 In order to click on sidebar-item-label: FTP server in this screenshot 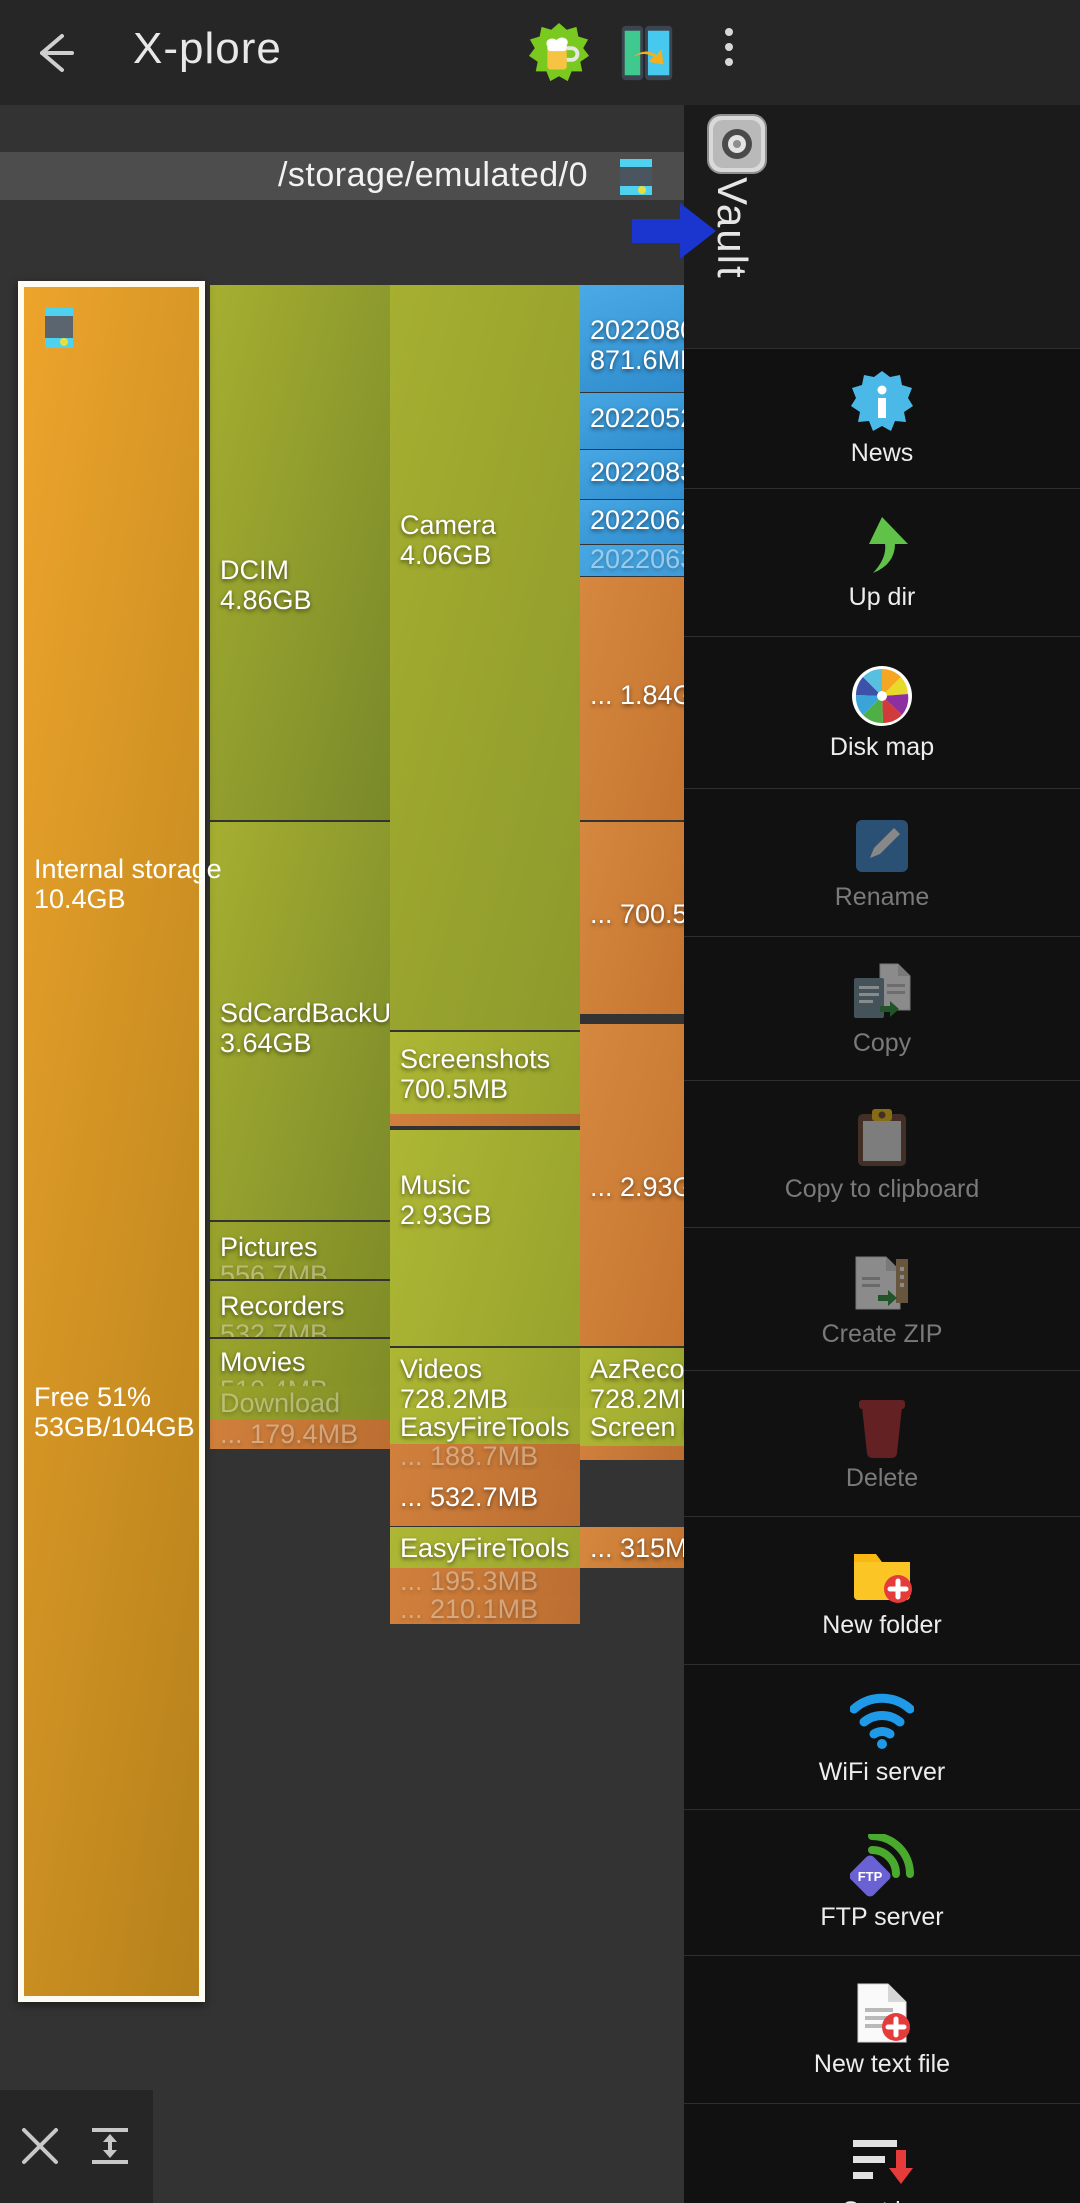, I will do `click(882, 1917)`.